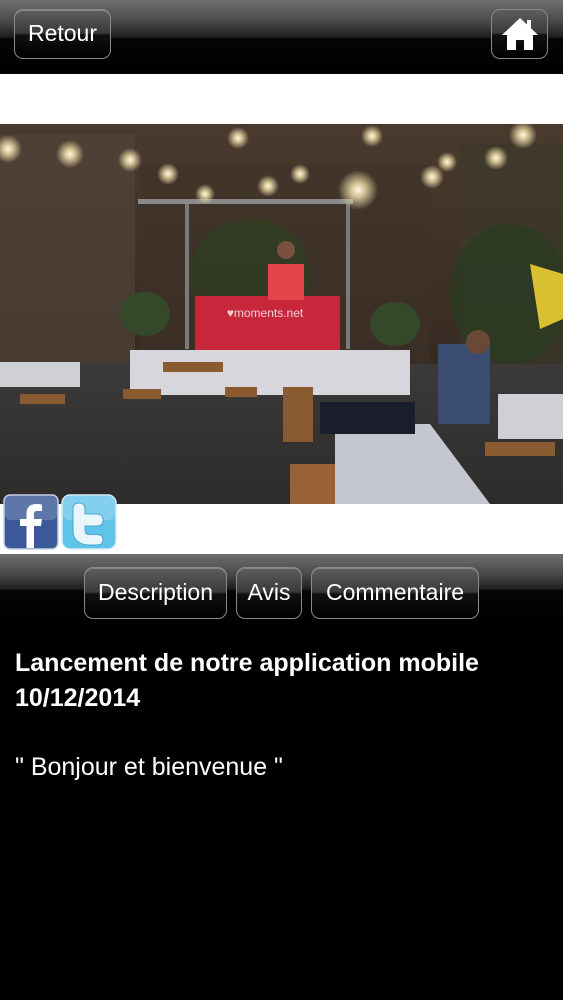  What do you see at coordinates (281, 37) in the screenshot?
I see `top-navigation-bar: Retour` at bounding box center [281, 37].